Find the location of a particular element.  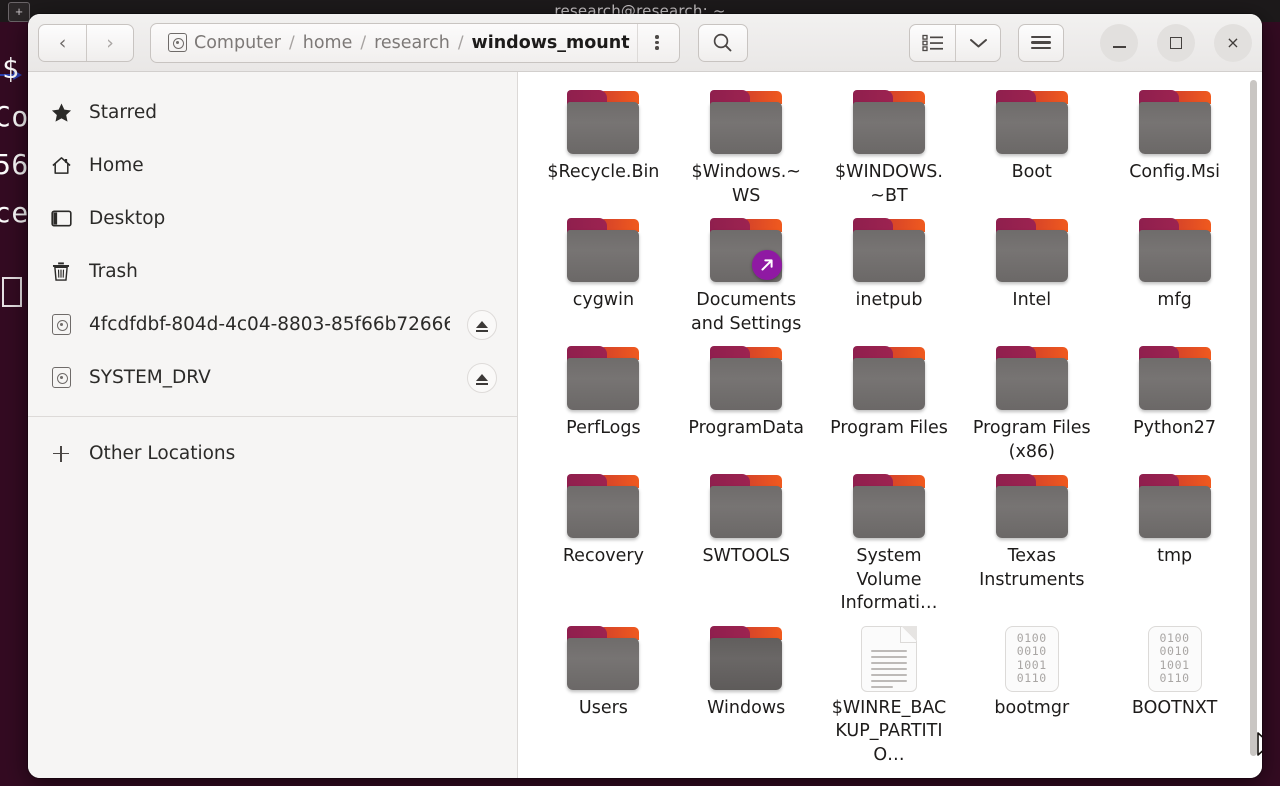

file-item: Boot is located at coordinates (1031, 144).